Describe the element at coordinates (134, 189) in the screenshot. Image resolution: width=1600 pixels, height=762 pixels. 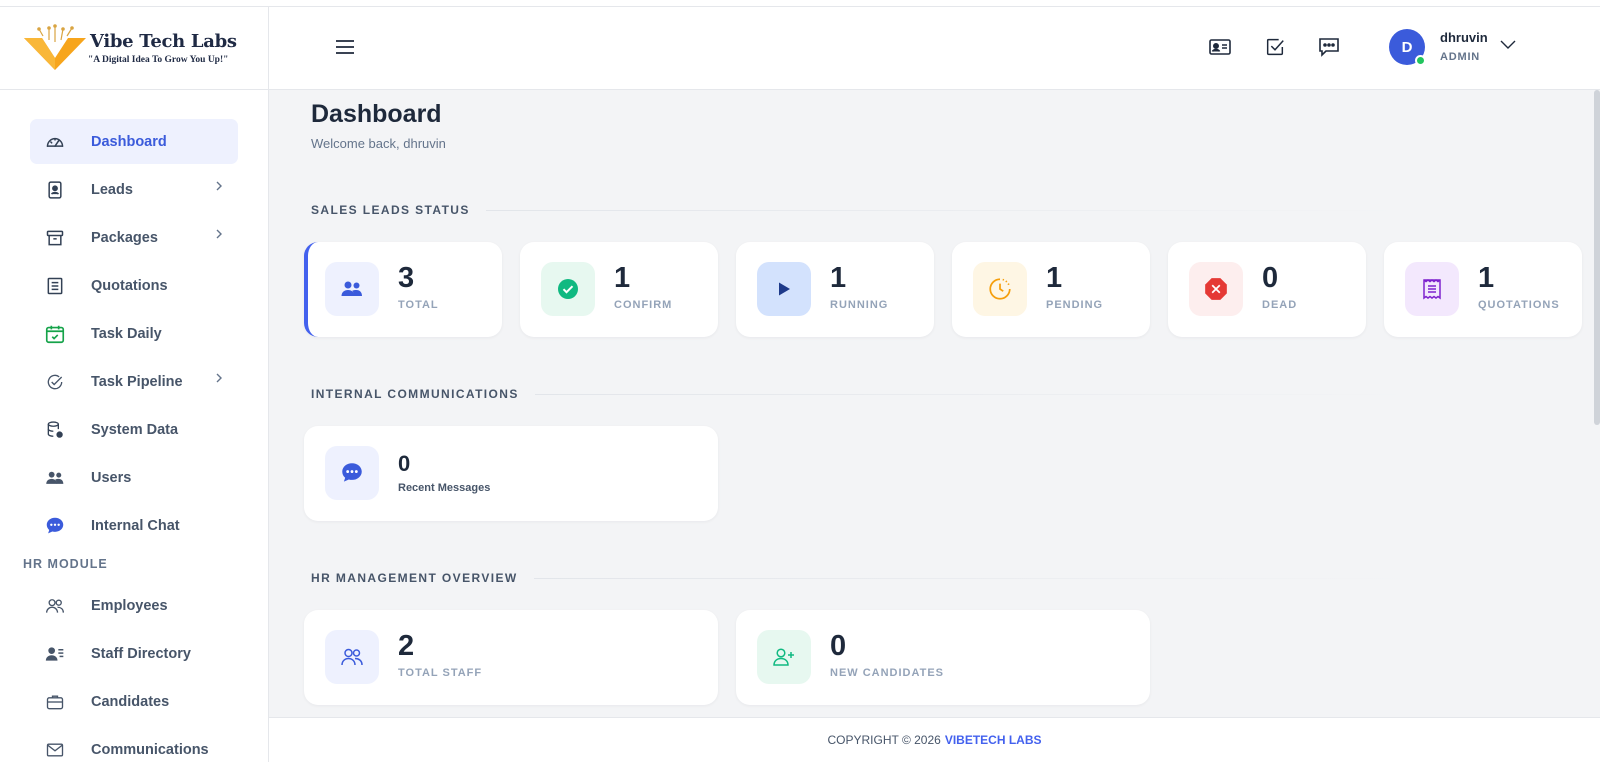
I see `sidebar-item-leads: Leads` at that location.